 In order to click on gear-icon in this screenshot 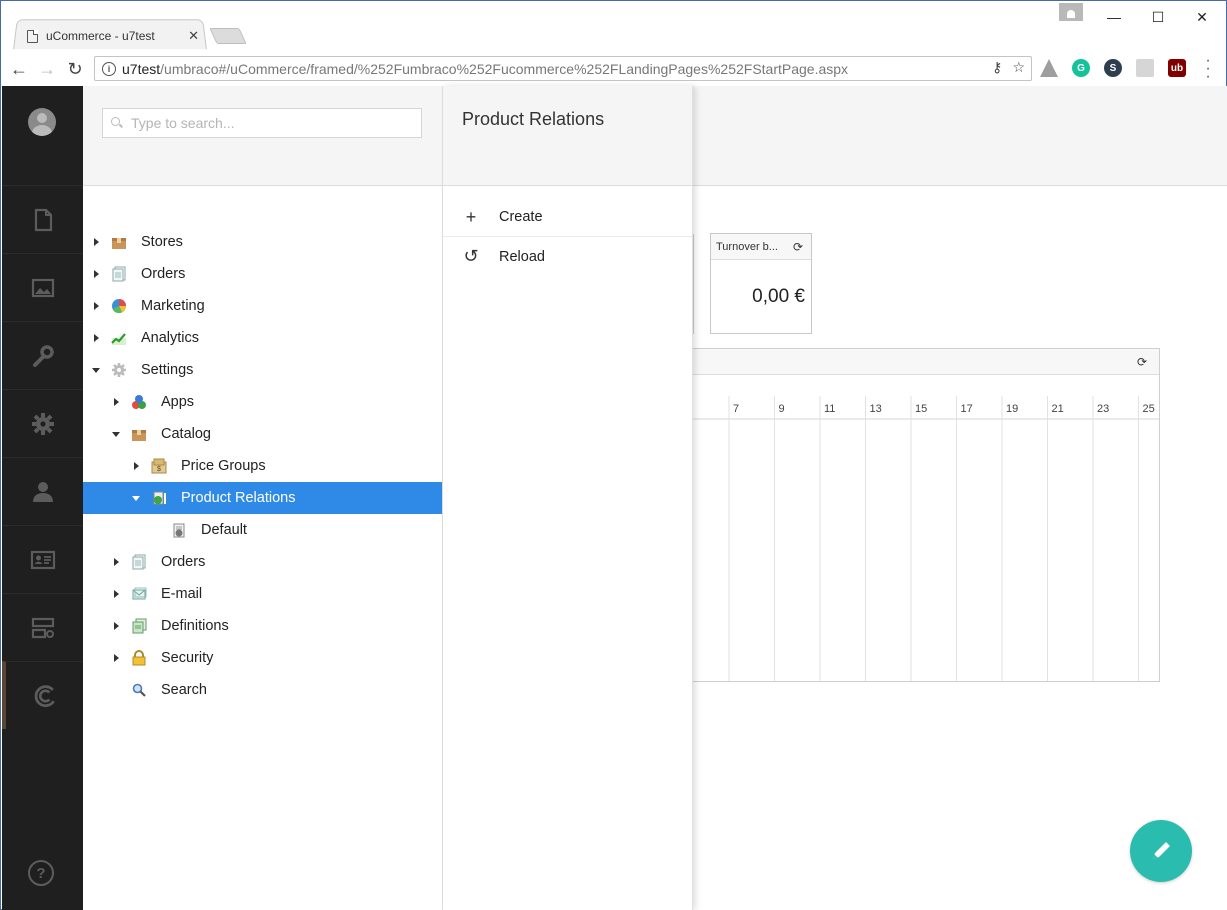, I will do `click(42, 423)`.